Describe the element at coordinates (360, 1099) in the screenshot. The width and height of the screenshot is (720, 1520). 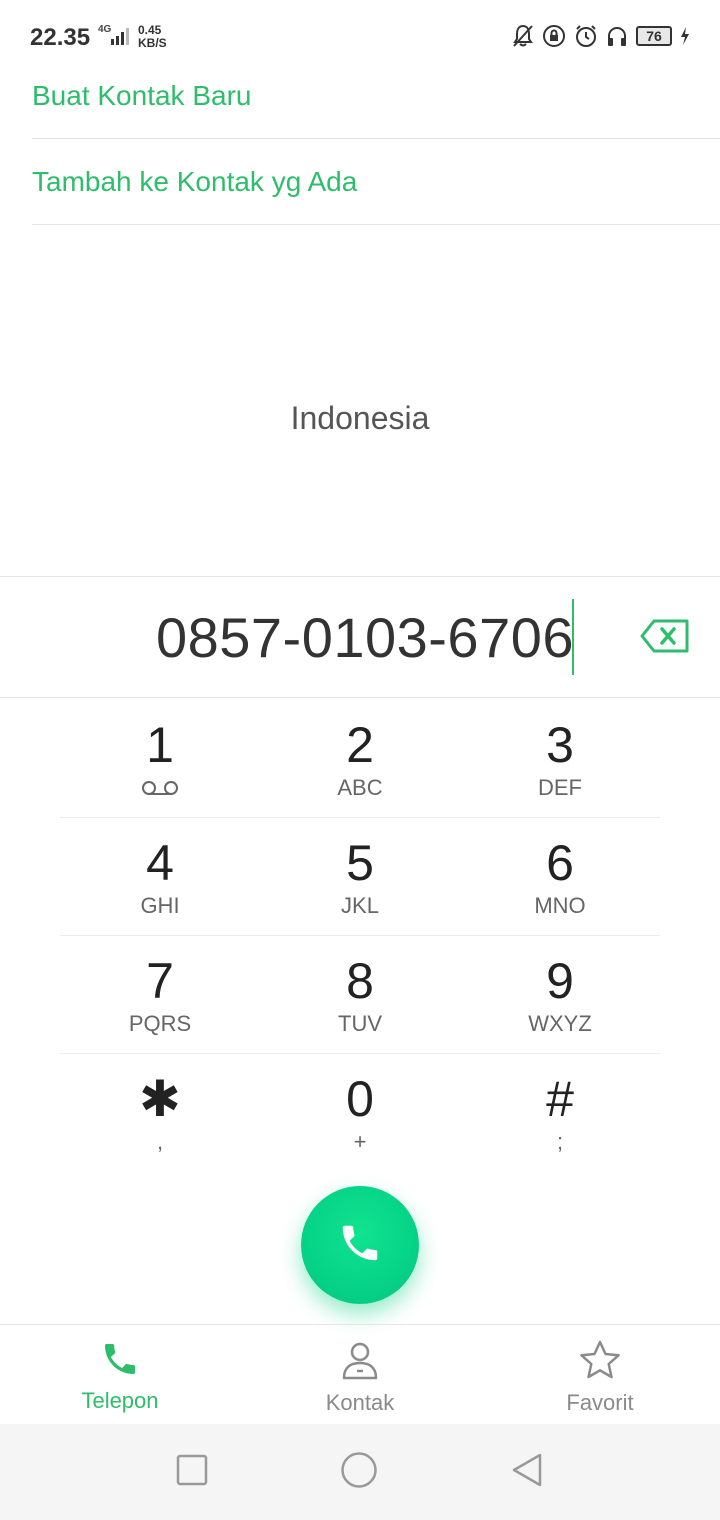
I see `key-digit: 0` at that location.